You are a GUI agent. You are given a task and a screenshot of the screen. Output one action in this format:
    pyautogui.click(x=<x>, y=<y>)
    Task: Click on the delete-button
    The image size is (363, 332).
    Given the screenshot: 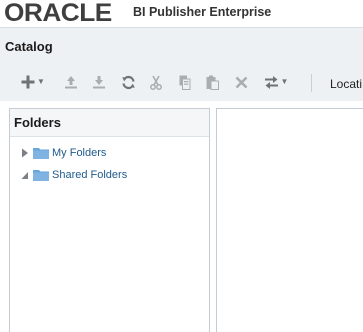 What is the action you would take?
    pyautogui.click(x=241, y=82)
    